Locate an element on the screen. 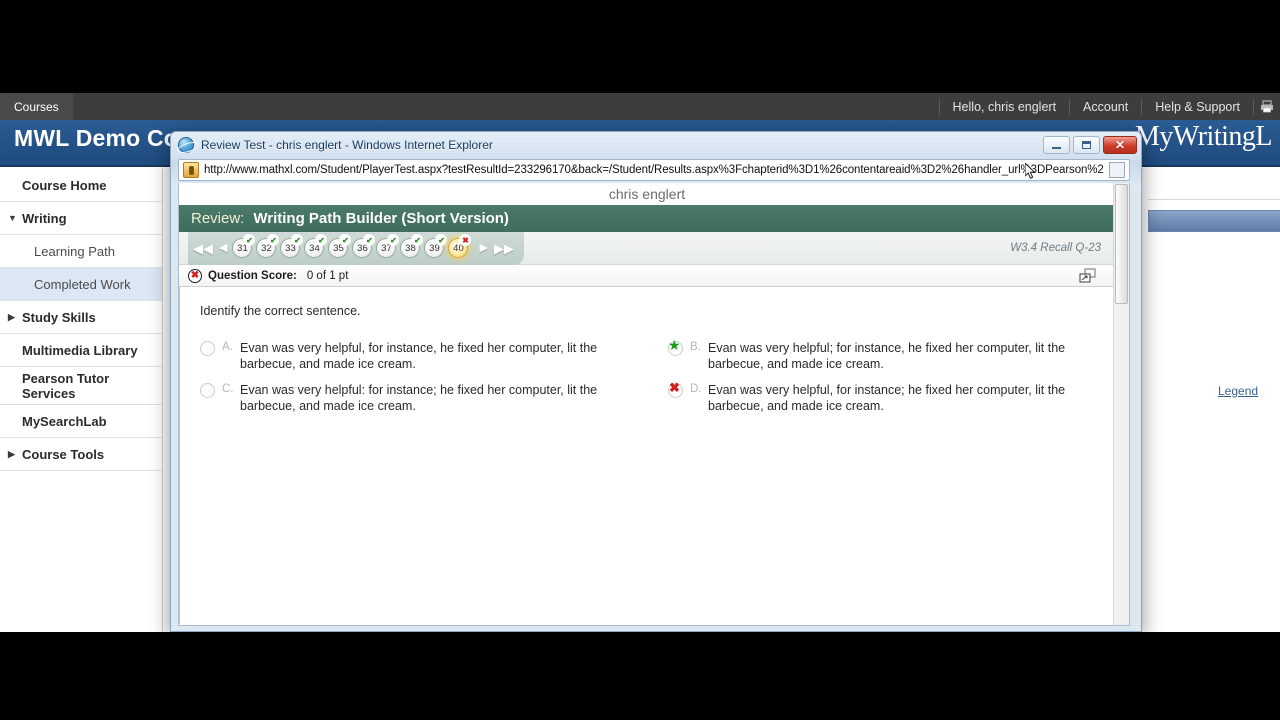 The height and width of the screenshot is (720, 1280). minimize-button is located at coordinates (1056, 144).